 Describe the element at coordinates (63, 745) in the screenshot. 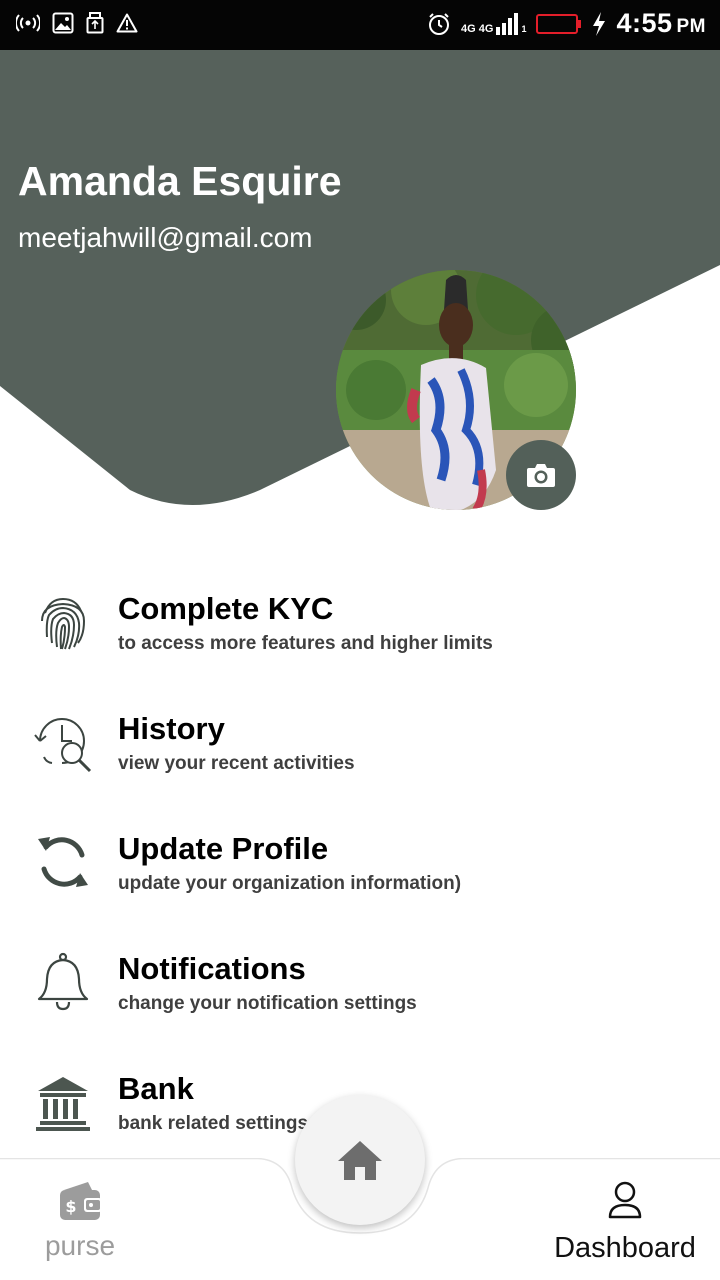

I see `history-icon` at that location.